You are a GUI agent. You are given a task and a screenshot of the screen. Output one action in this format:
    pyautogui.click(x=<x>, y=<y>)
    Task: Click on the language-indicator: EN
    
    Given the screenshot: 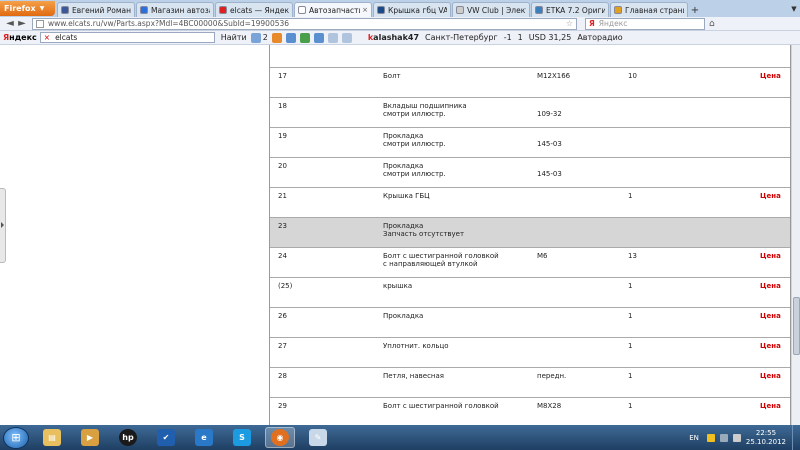 What is the action you would take?
    pyautogui.click(x=694, y=438)
    